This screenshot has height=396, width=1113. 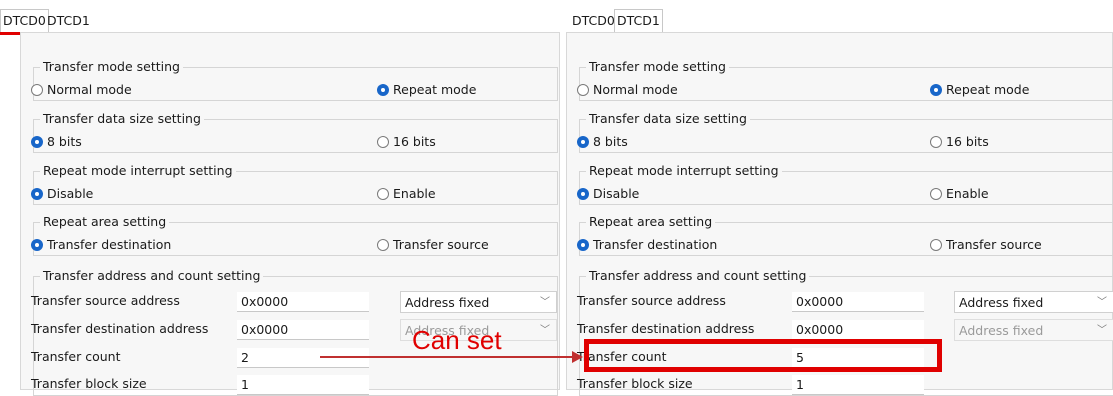 I want to click on annotation-label: Can set, so click(x=457, y=340).